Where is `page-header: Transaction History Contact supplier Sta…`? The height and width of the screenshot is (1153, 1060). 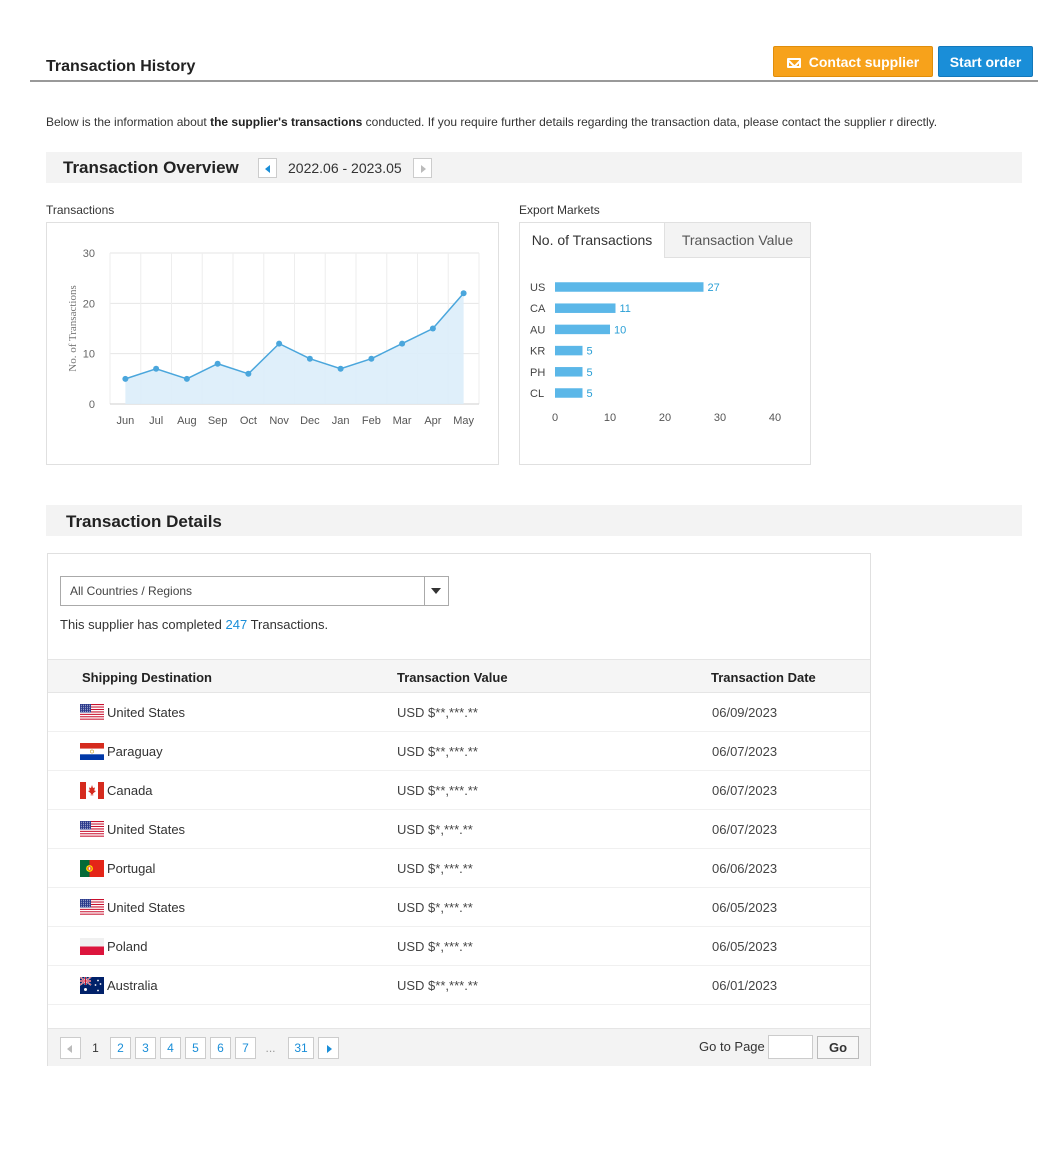
page-header: Transaction History Contact supplier Sta… is located at coordinates (534, 62).